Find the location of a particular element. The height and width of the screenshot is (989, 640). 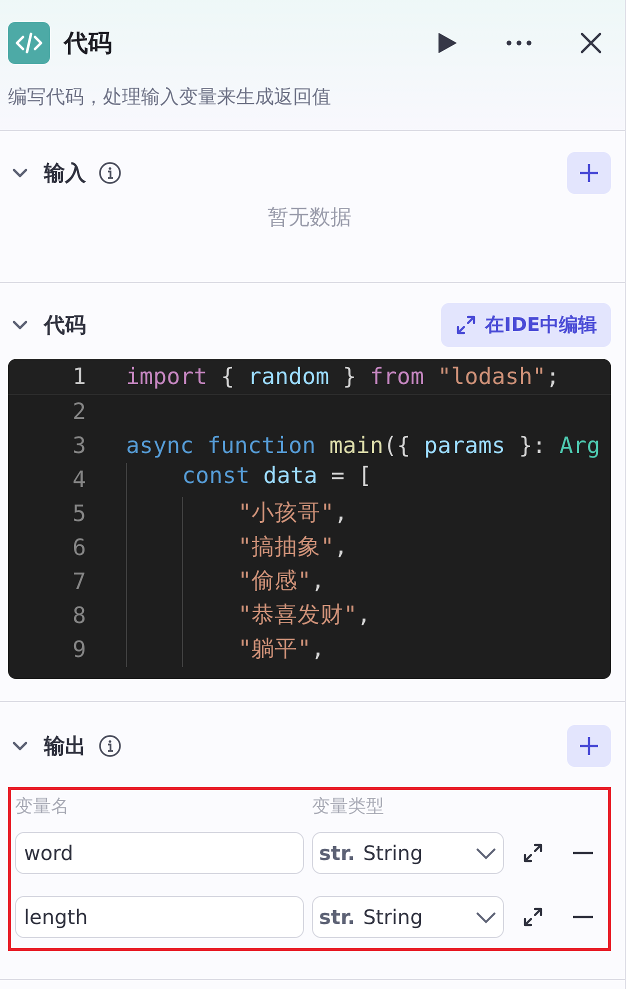

code-line: import { random } from "lodash"; is located at coordinates (343, 377).